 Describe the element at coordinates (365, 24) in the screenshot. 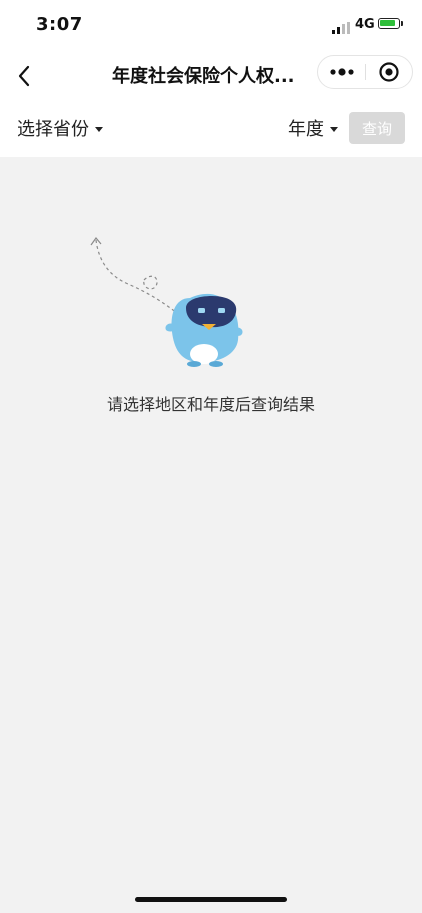

I see `network-type: 4G` at that location.